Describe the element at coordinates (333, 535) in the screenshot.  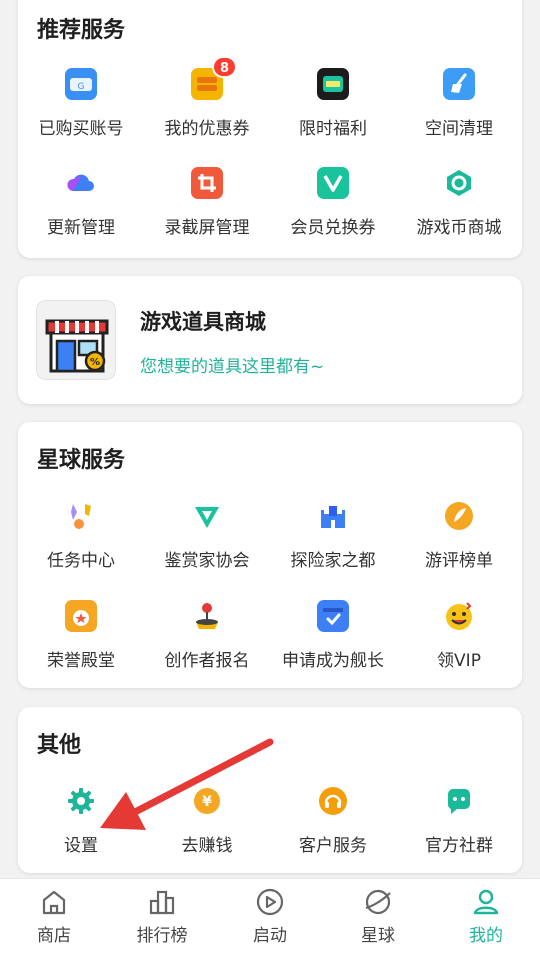
I see `grid-item-explorer-capital: 探险家之都` at that location.